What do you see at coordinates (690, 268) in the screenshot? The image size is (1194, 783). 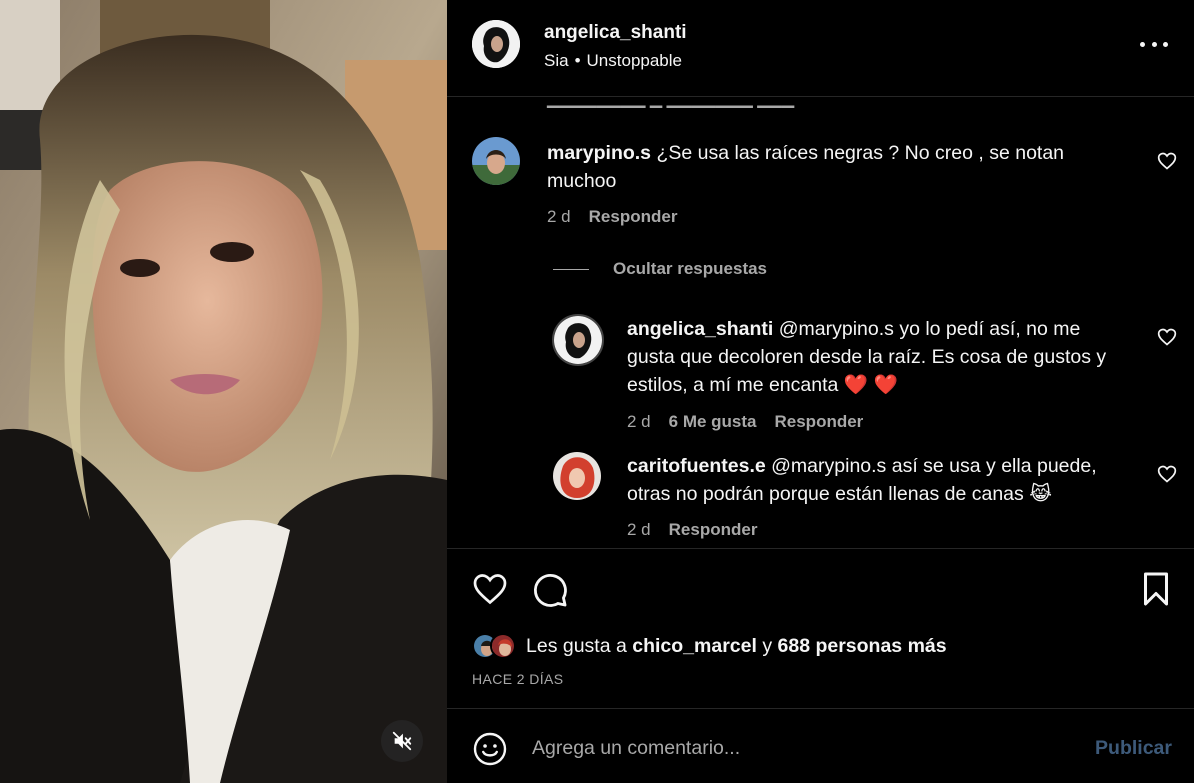 I see `hide-replies-label: Ocultar respuestas` at bounding box center [690, 268].